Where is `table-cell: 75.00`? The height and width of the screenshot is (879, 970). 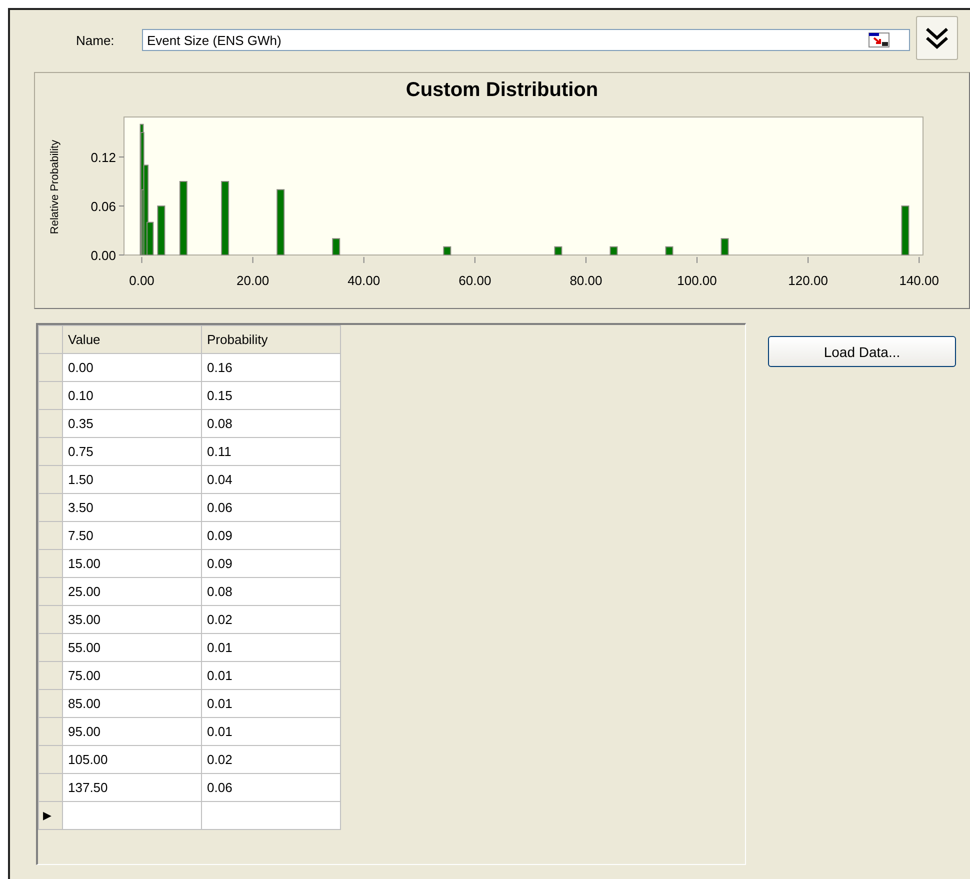
table-cell: 75.00 is located at coordinates (132, 676).